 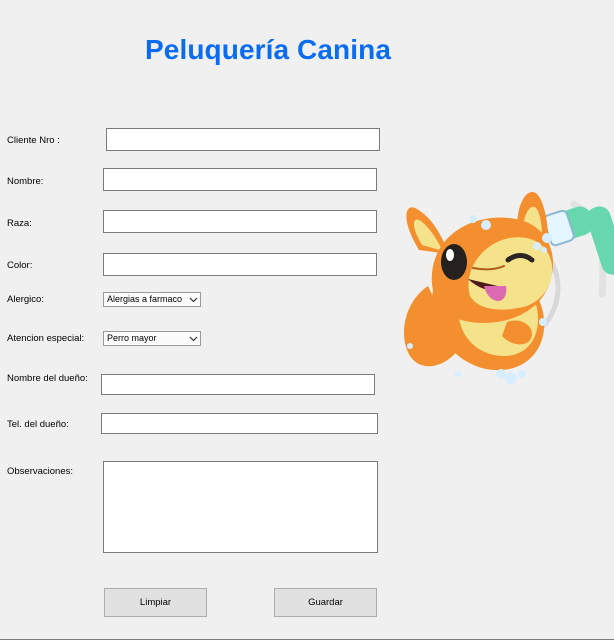 What do you see at coordinates (239, 423) in the screenshot?
I see `tel-field` at bounding box center [239, 423].